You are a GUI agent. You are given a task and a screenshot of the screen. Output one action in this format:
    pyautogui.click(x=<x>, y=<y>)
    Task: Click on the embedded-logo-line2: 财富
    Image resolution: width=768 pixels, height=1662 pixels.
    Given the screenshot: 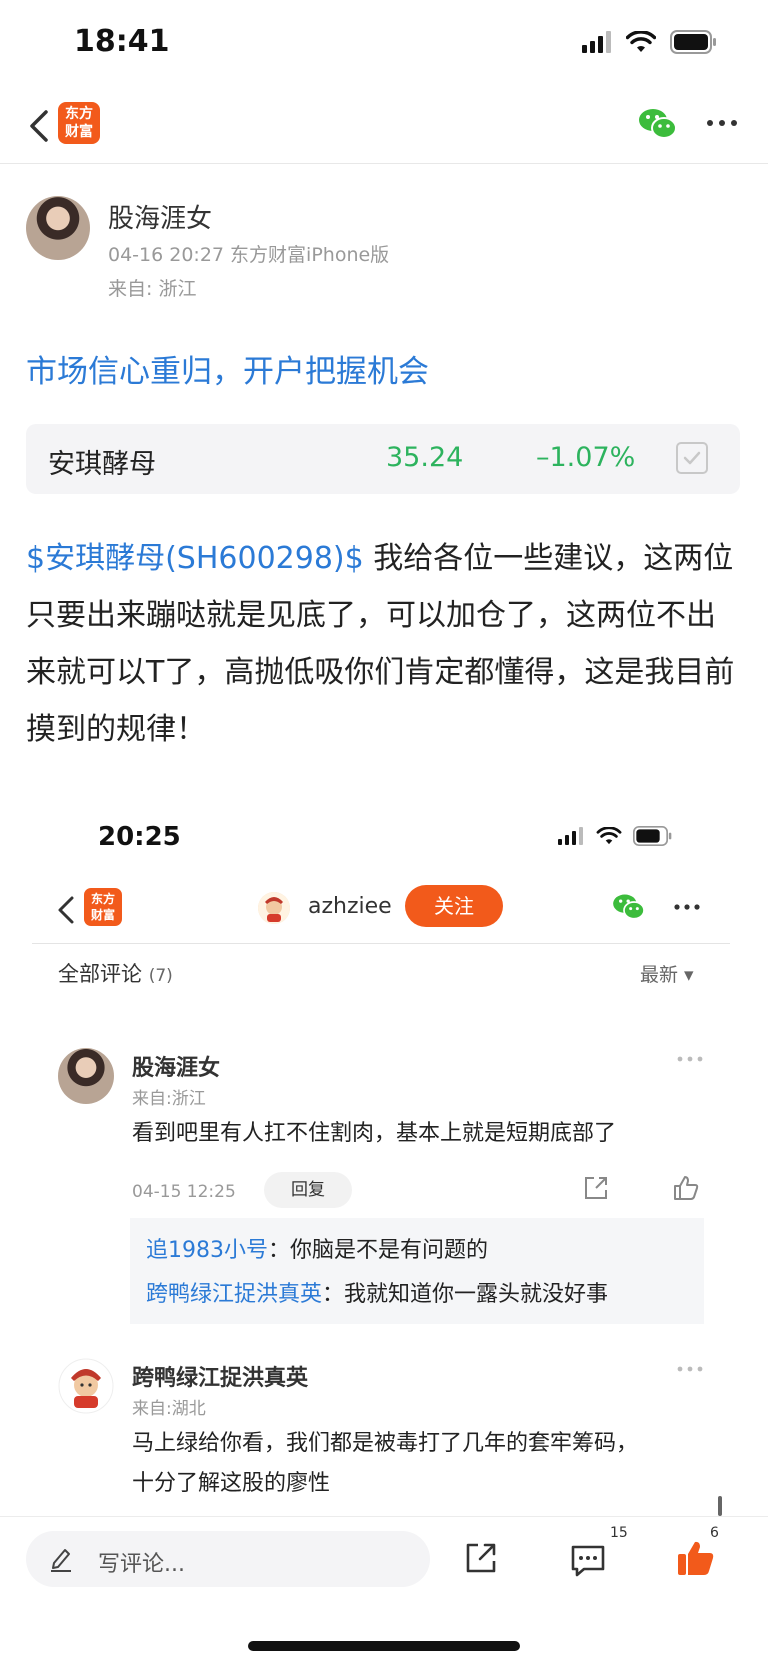 What is the action you would take?
    pyautogui.click(x=102, y=915)
    